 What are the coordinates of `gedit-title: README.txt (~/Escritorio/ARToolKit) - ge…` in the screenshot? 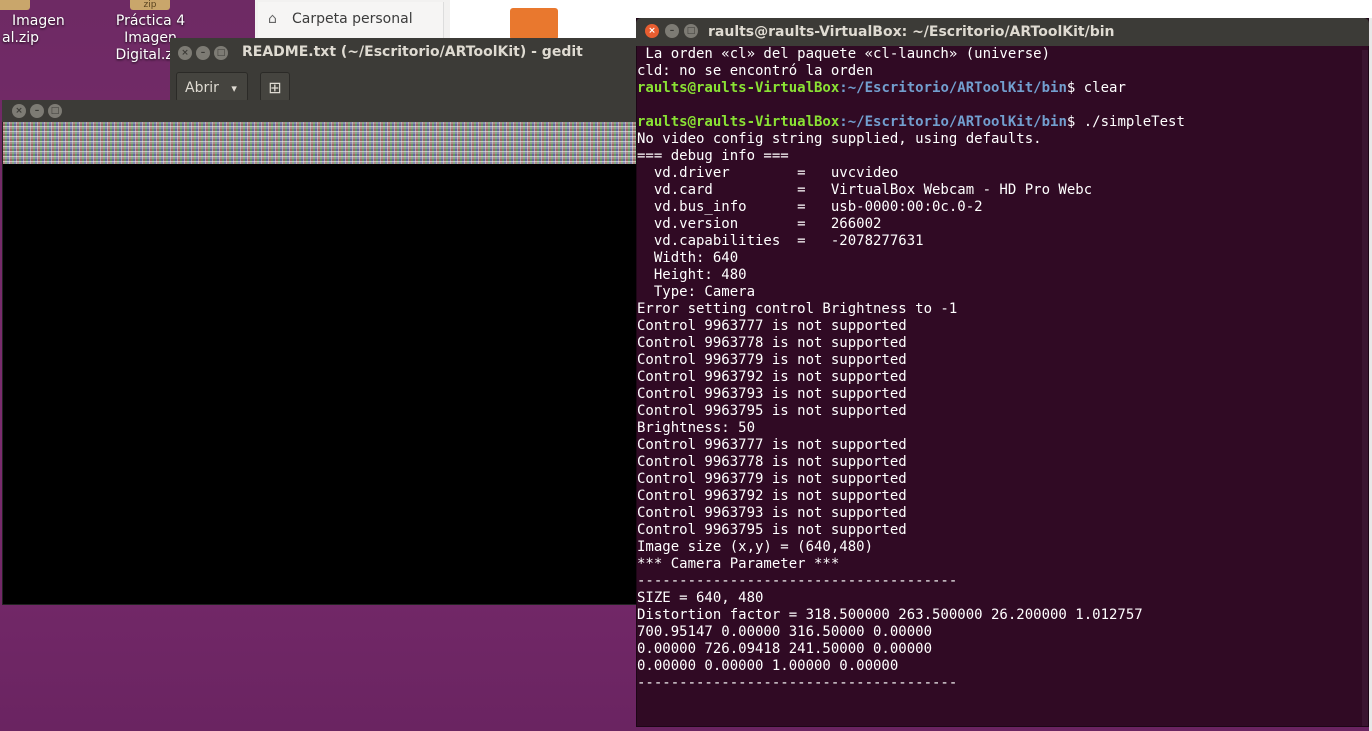 It's located at (412, 52).